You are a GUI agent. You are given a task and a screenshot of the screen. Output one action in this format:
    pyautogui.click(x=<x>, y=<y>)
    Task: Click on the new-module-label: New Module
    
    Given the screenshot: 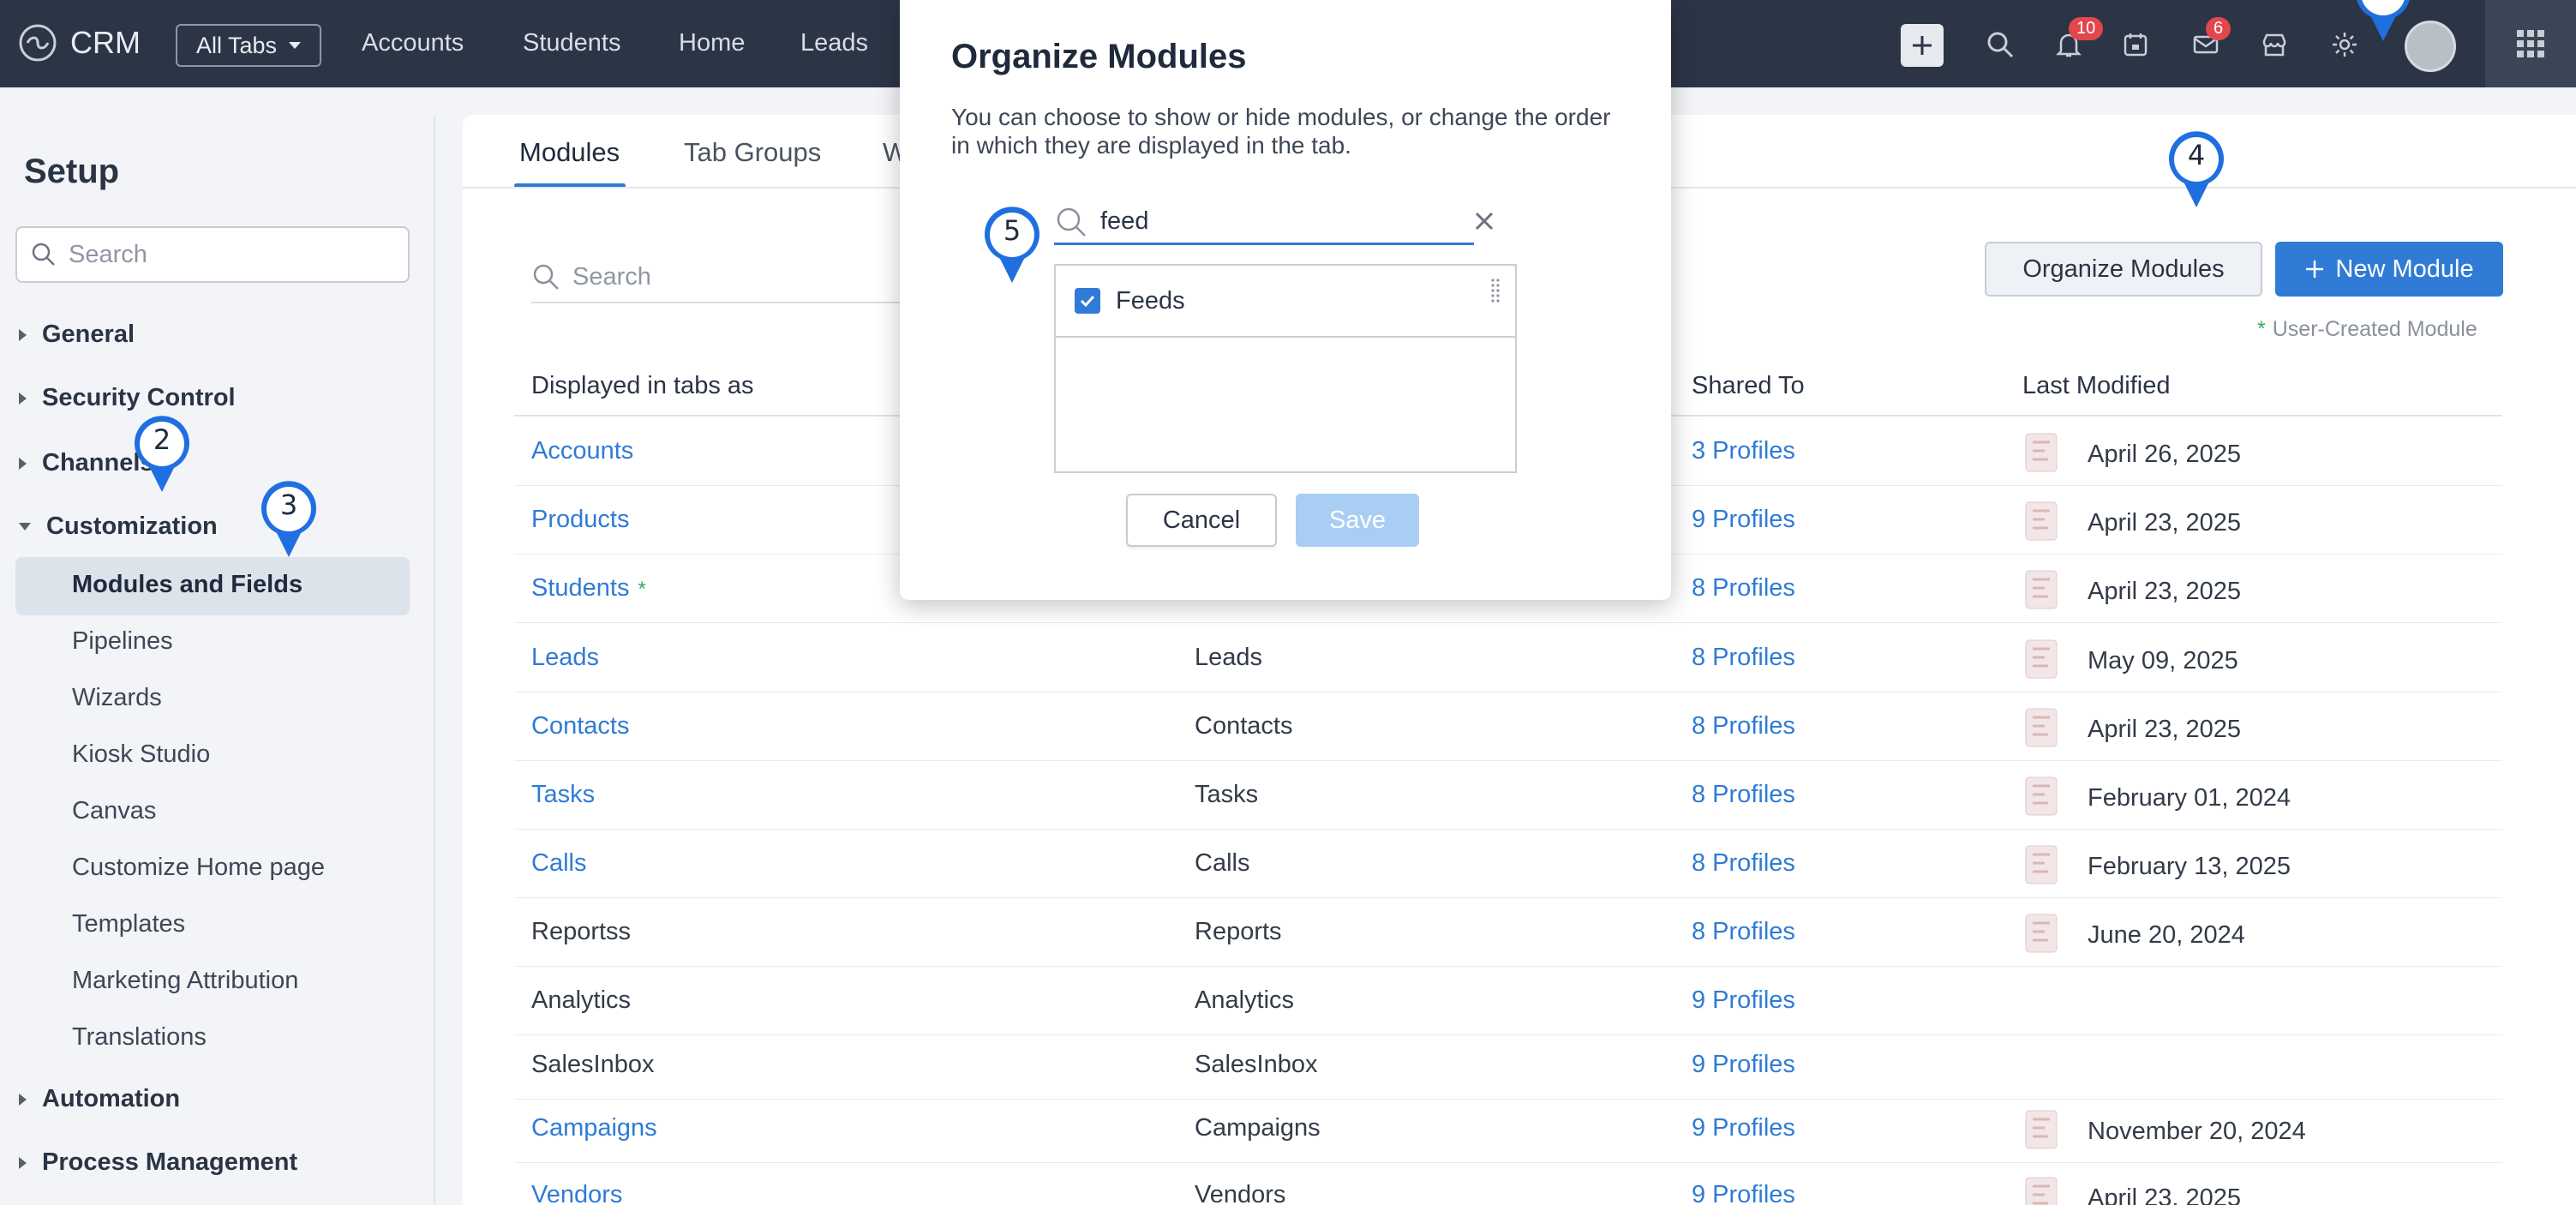 What is the action you would take?
    pyautogui.click(x=2404, y=269)
    